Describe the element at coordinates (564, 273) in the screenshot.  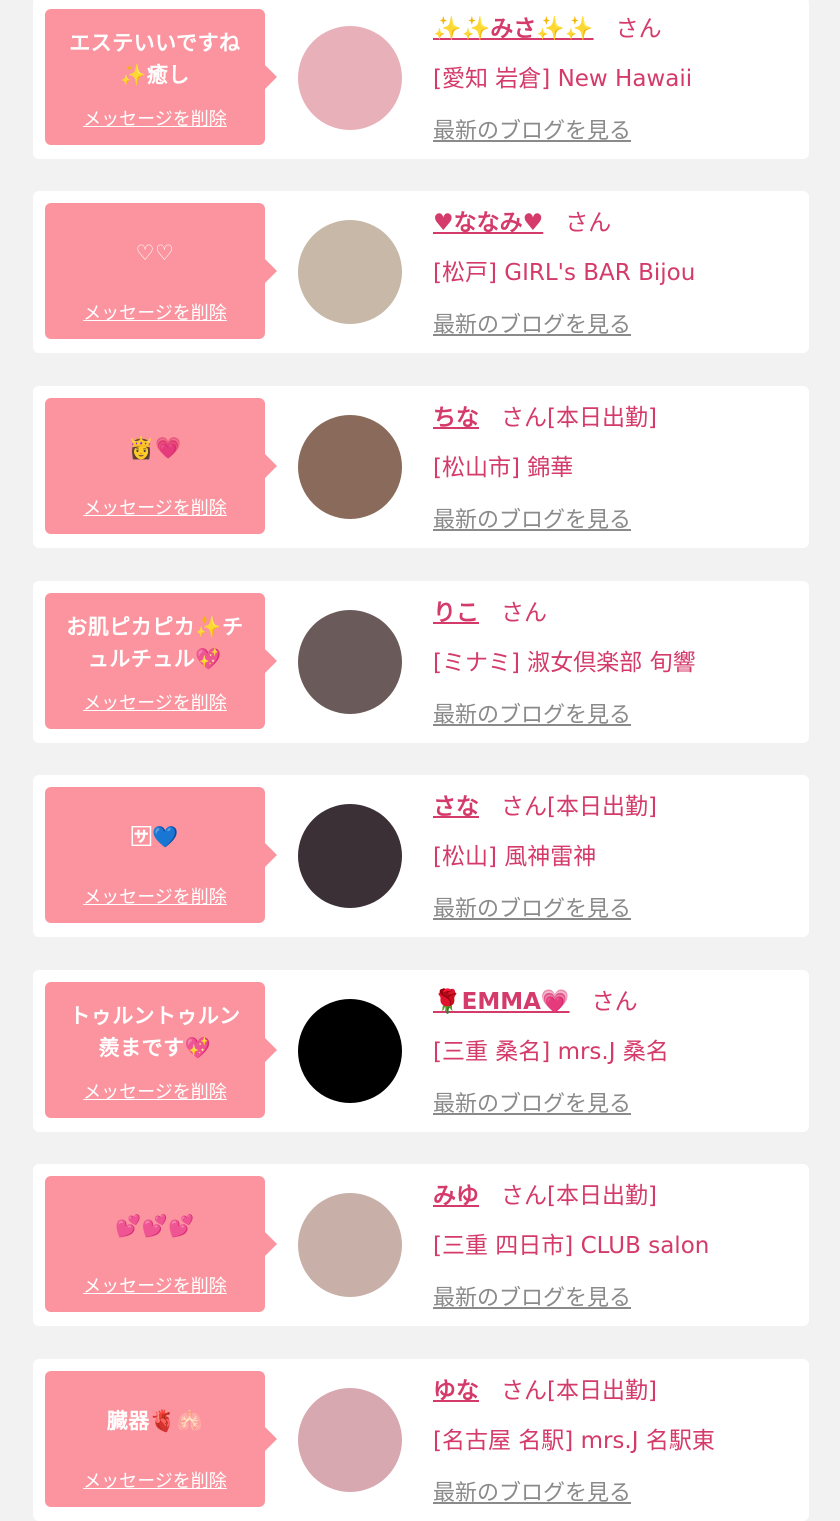
I see `shop-info: [松戸] GIRL's BAR Bijou` at that location.